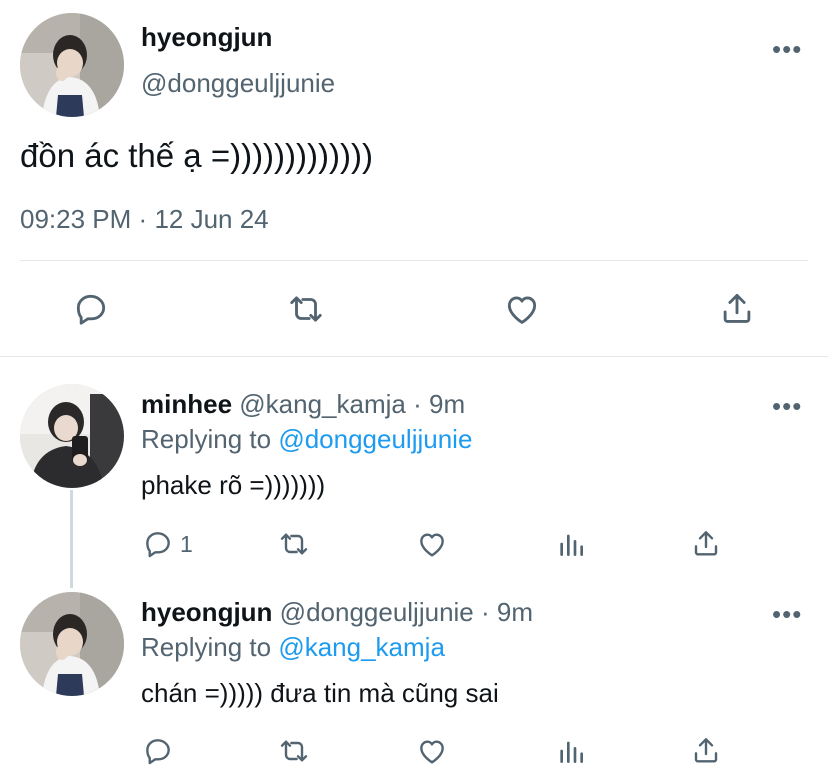 This screenshot has width=828, height=779. I want to click on reply-text: chán =))))) đưa tin mà cũng sai, so click(320, 693).